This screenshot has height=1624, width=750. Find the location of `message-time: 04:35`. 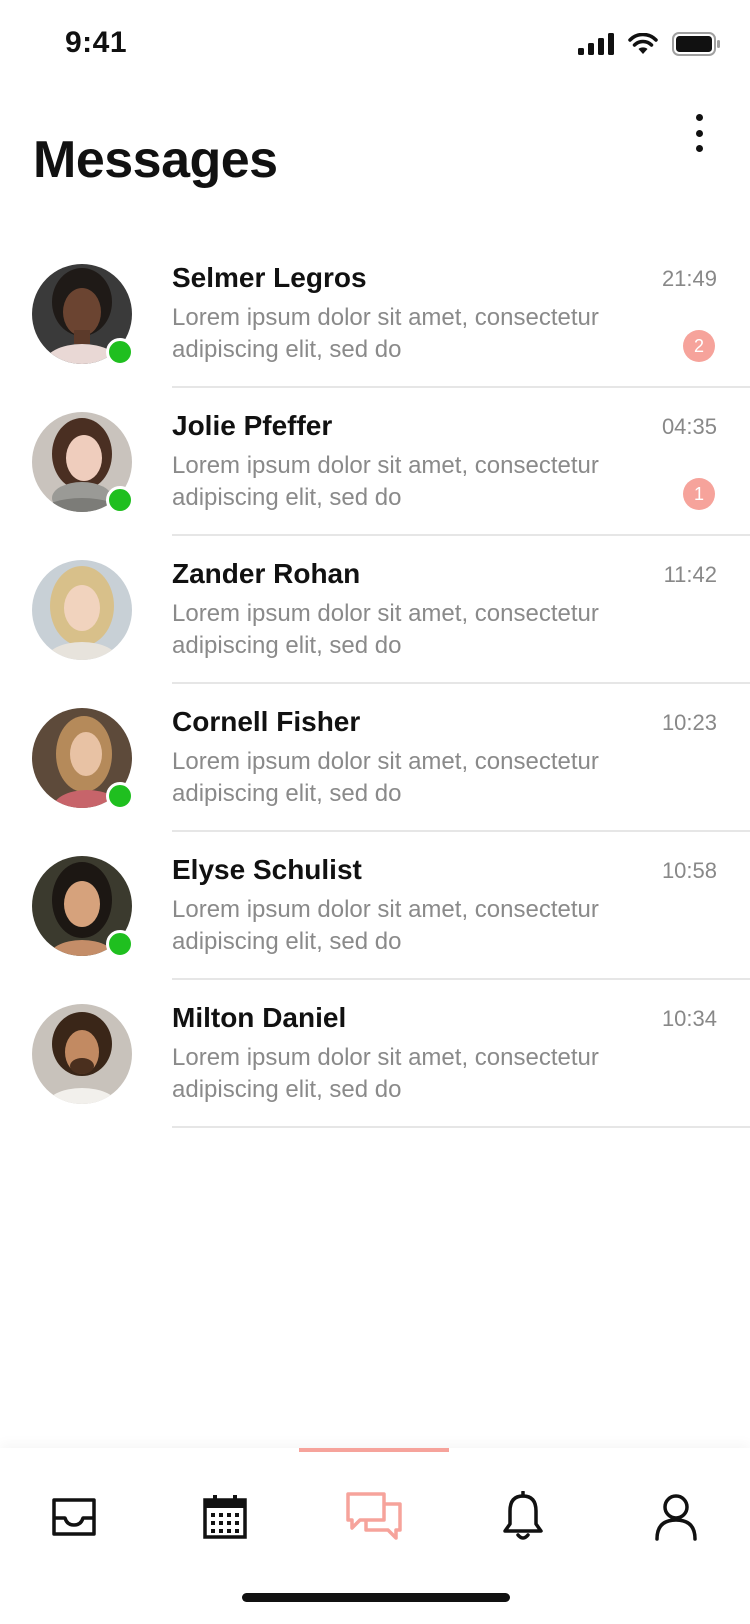

message-time: 04:35 is located at coordinates (689, 426).